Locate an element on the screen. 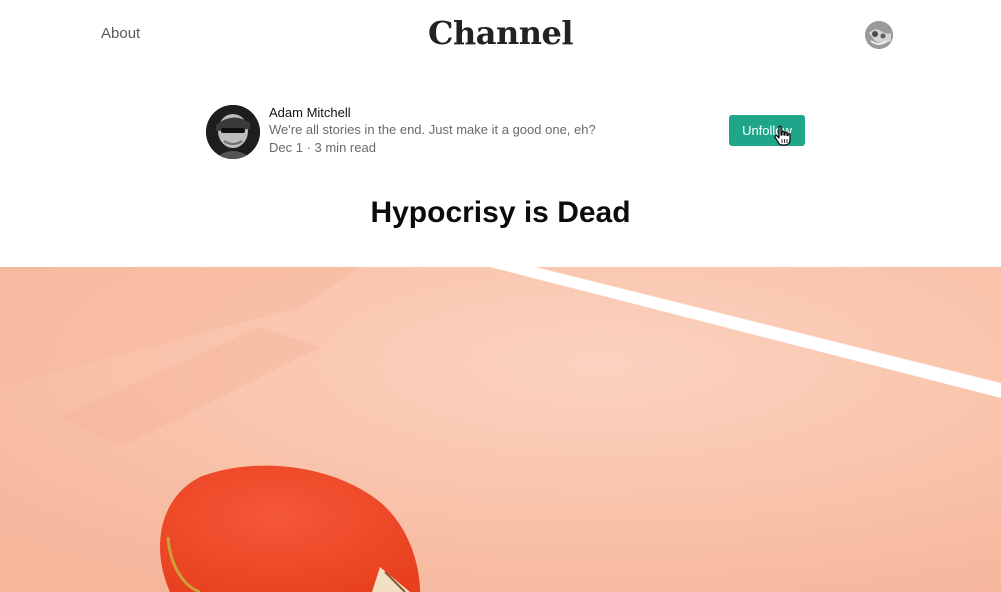 This screenshot has width=1001, height=592. user-avatar-icon is located at coordinates (879, 35).